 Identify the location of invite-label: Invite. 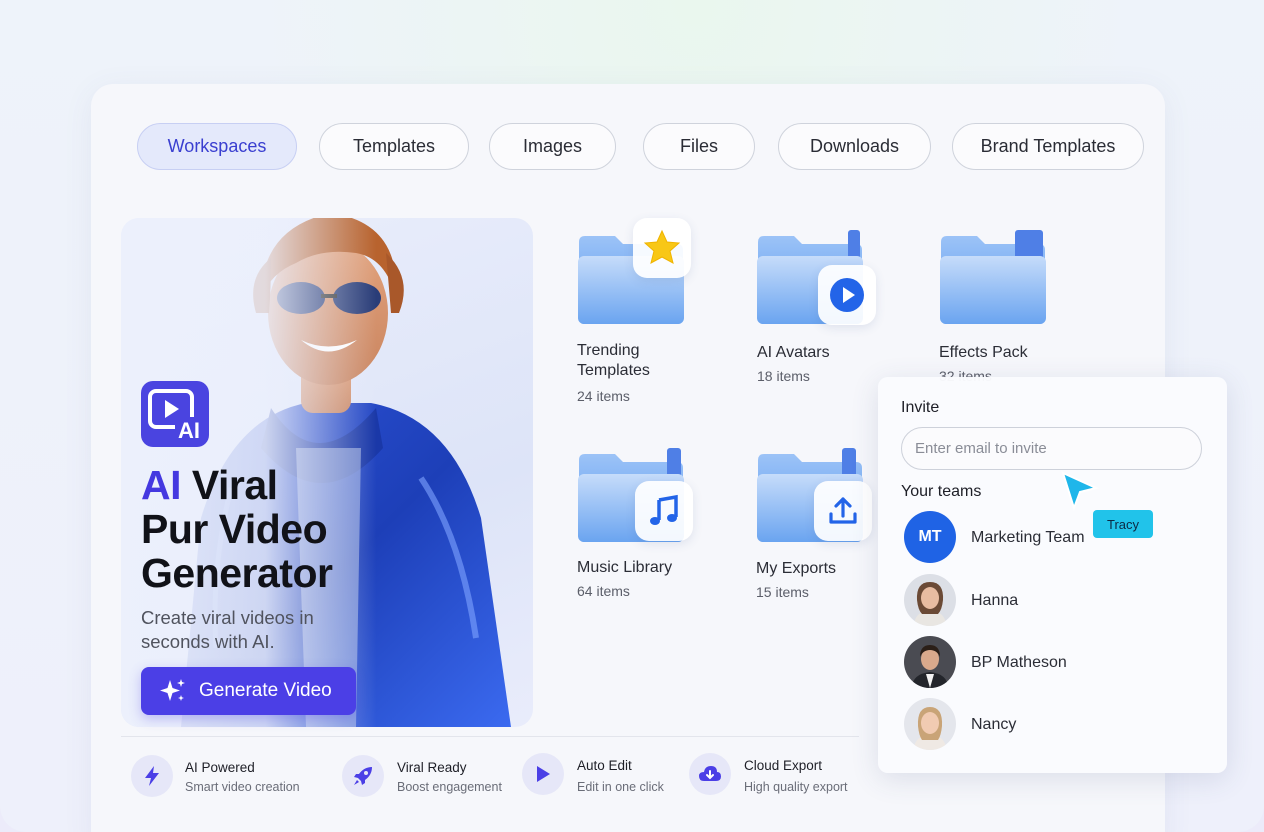
(920, 407).